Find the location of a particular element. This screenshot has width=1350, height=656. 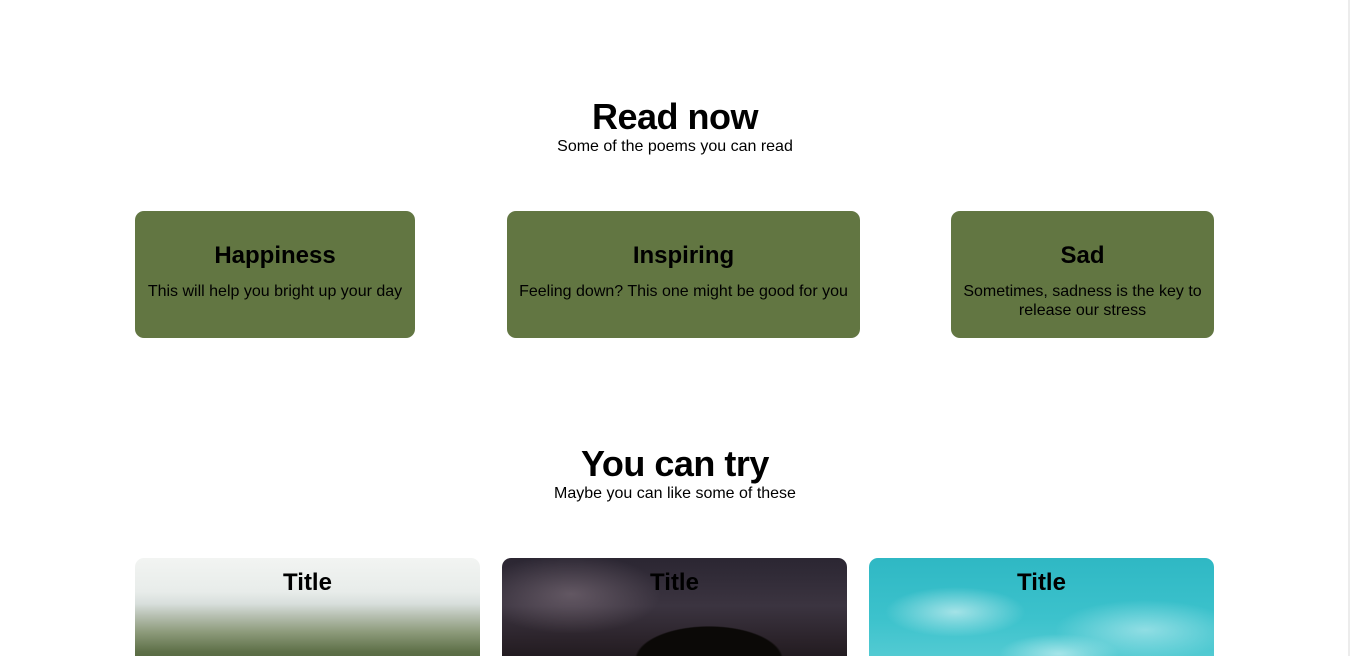

category-card-title: Sad is located at coordinates (1082, 255).